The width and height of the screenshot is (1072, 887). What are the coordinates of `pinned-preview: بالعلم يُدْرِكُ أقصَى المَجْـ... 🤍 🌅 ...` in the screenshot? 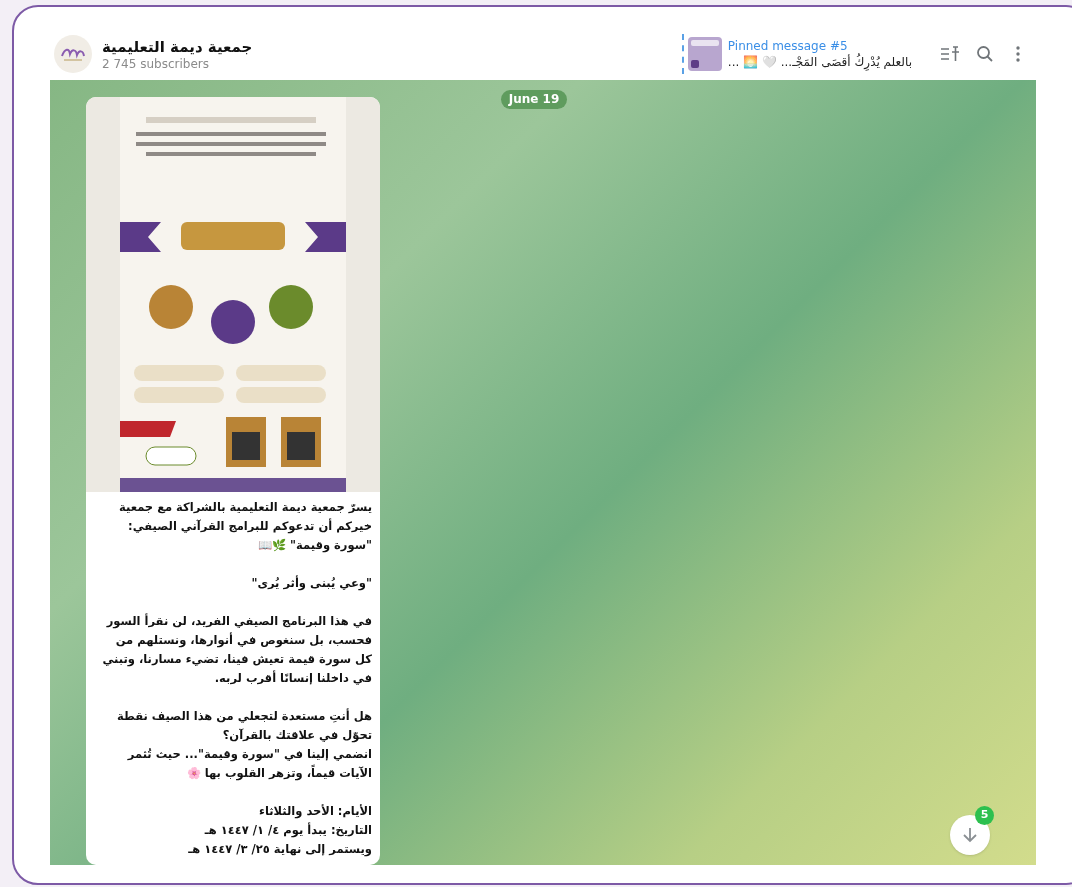 It's located at (819, 62).